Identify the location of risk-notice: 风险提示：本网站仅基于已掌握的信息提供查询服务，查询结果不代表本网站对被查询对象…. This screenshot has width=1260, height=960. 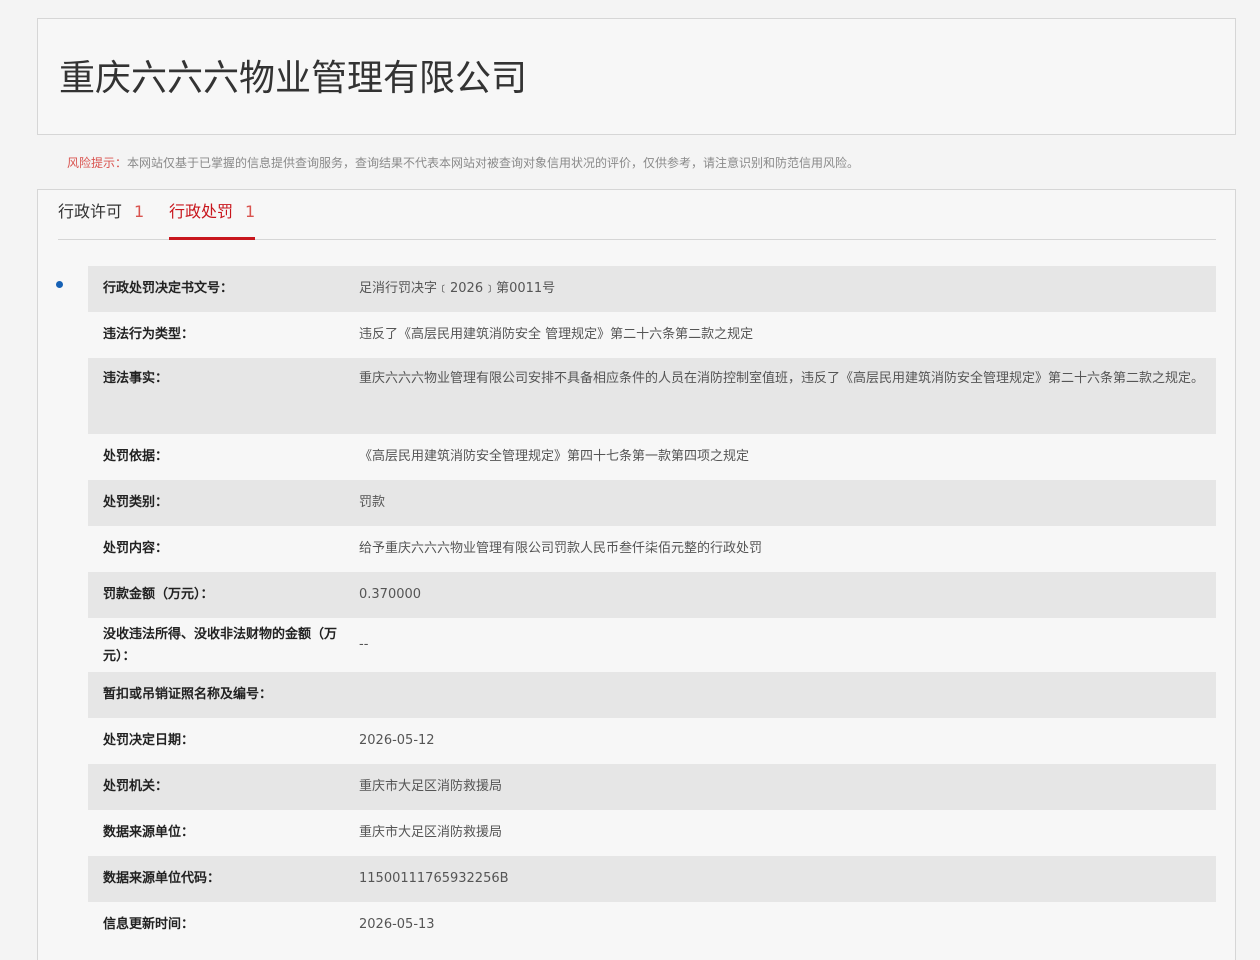
(463, 163).